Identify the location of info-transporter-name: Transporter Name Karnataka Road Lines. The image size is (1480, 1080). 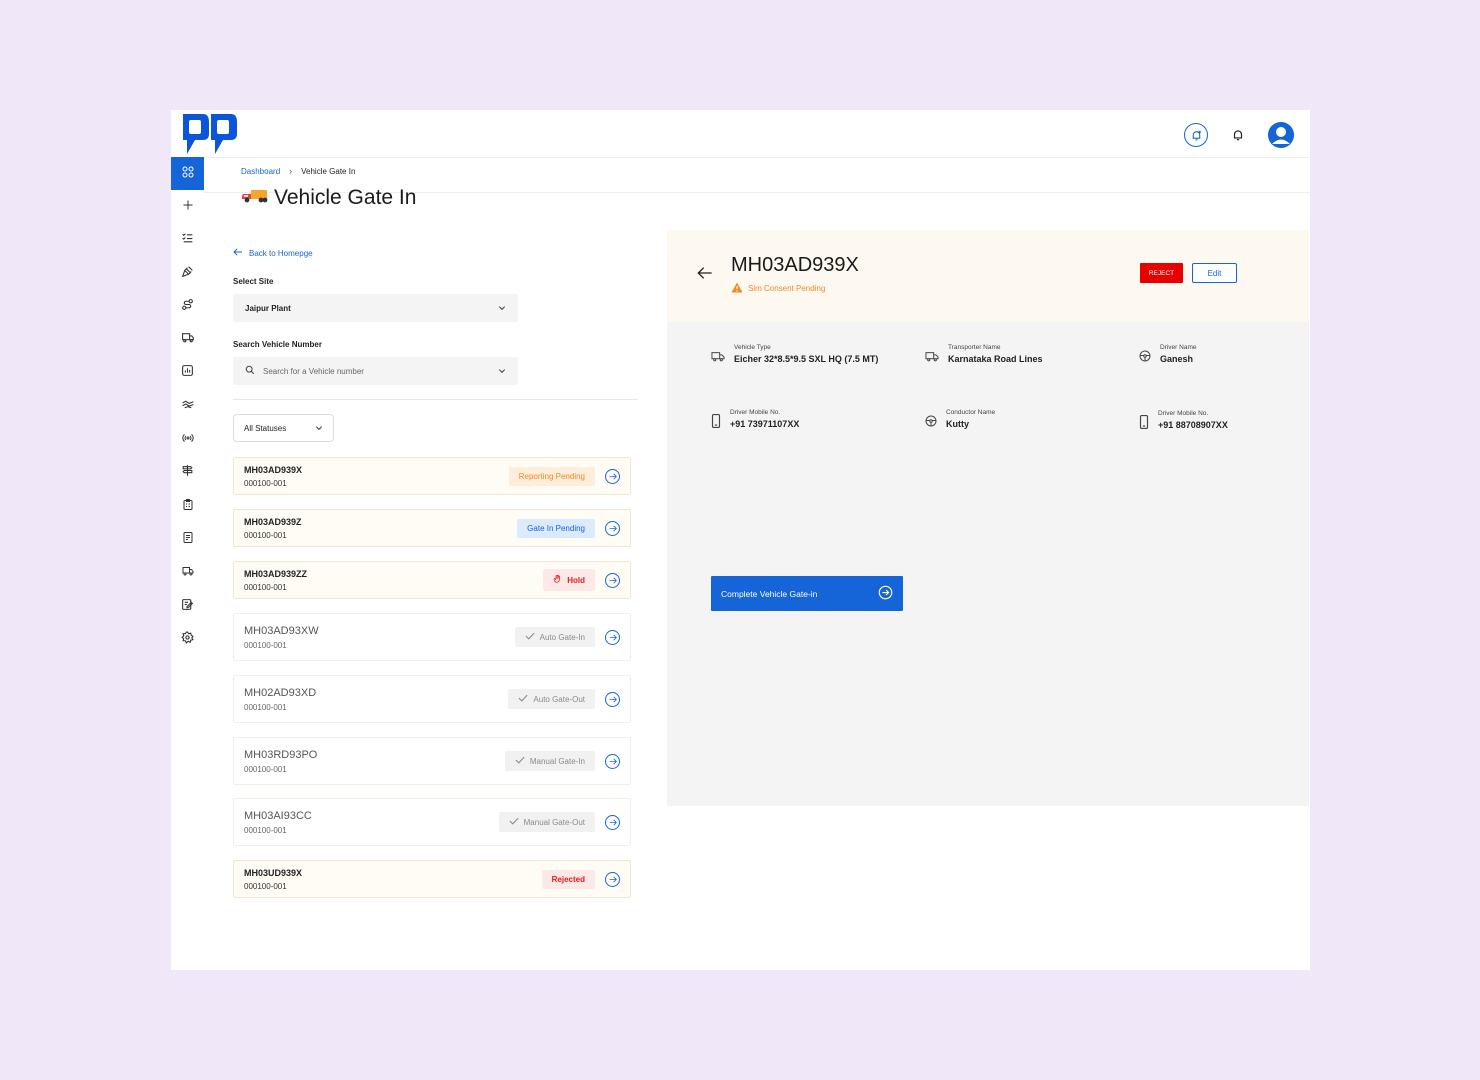
(984, 355).